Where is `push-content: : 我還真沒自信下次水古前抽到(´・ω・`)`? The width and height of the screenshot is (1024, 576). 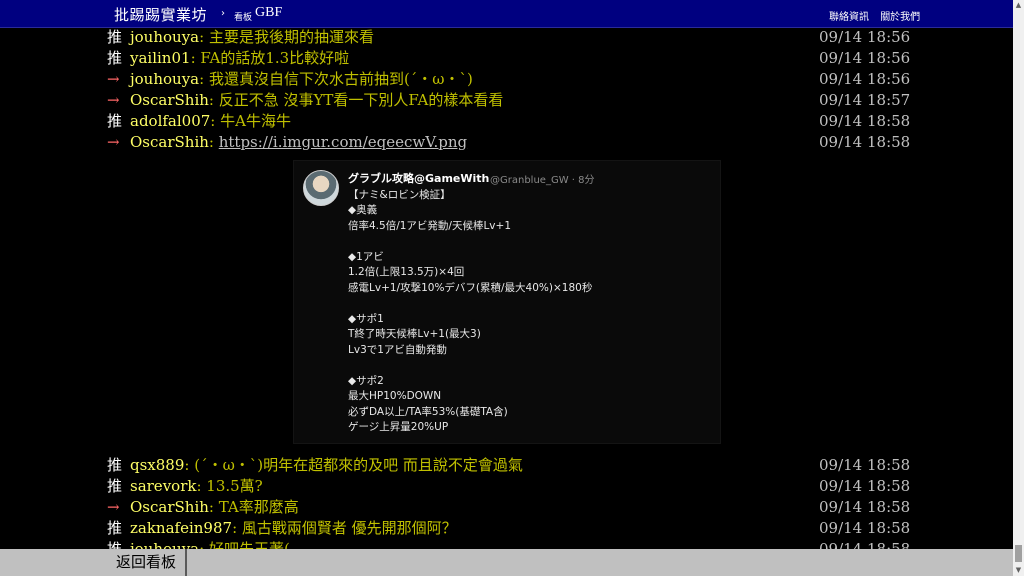
push-content: : 我還真沒自信下次水古前抽到(´・ω・`) is located at coordinates (336, 79).